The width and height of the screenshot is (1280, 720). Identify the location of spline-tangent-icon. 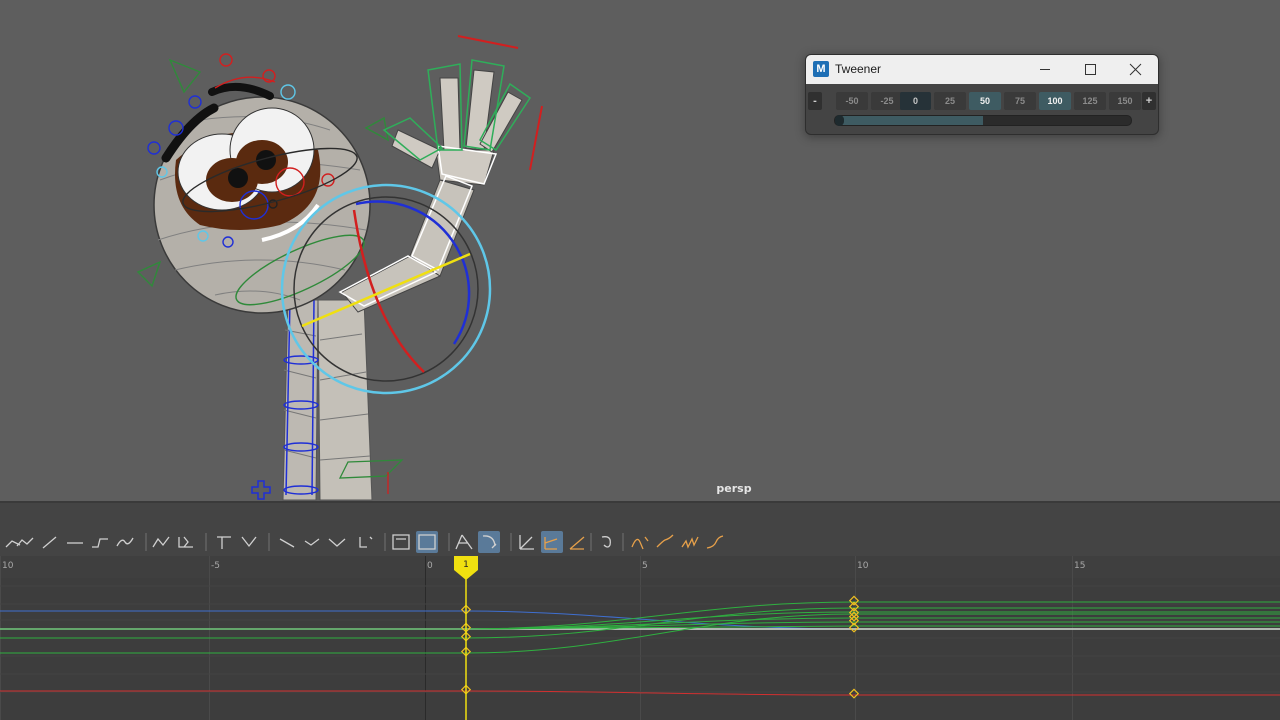
(125, 542).